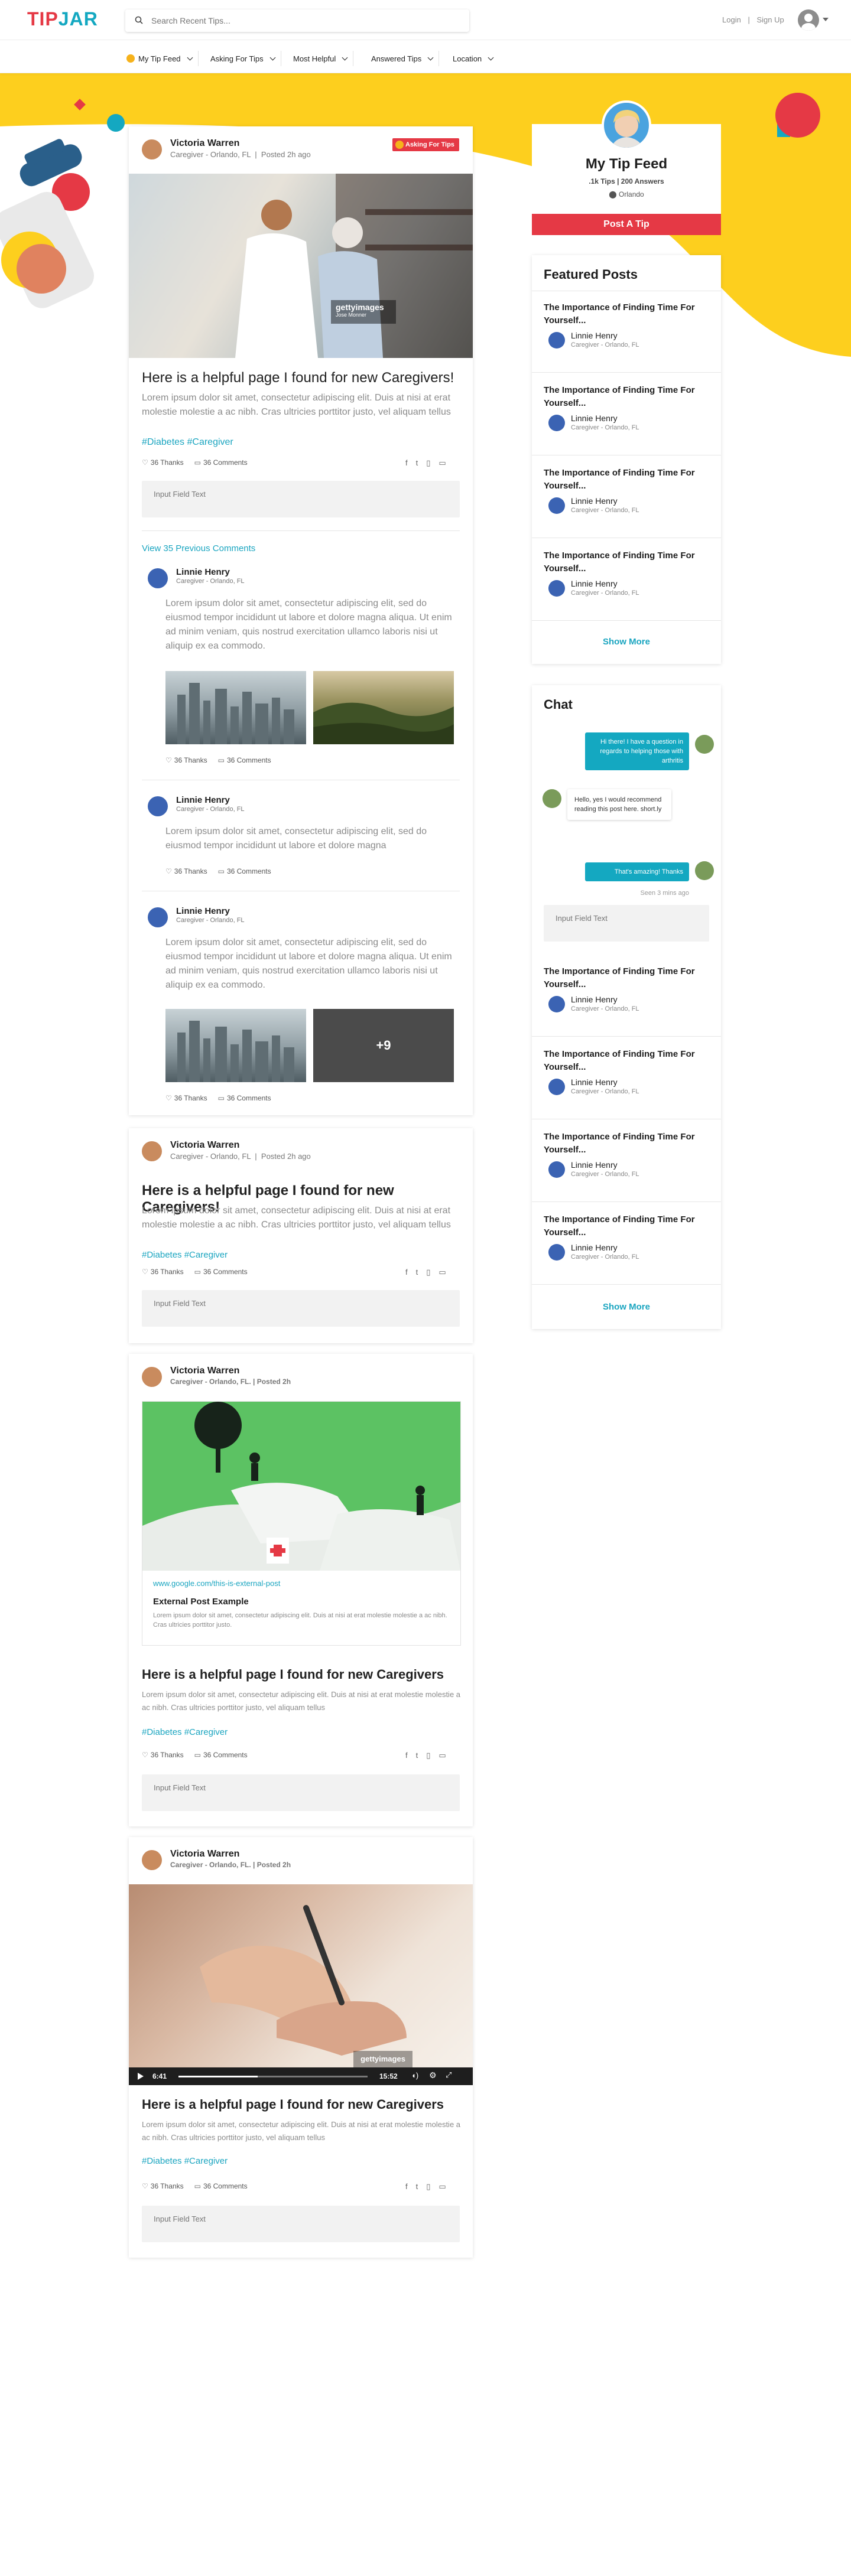 Image resolution: width=851 pixels, height=2576 pixels. Describe the element at coordinates (162, 58) in the screenshot. I see `filter-my-tip-feed: My Tip Feed` at that location.